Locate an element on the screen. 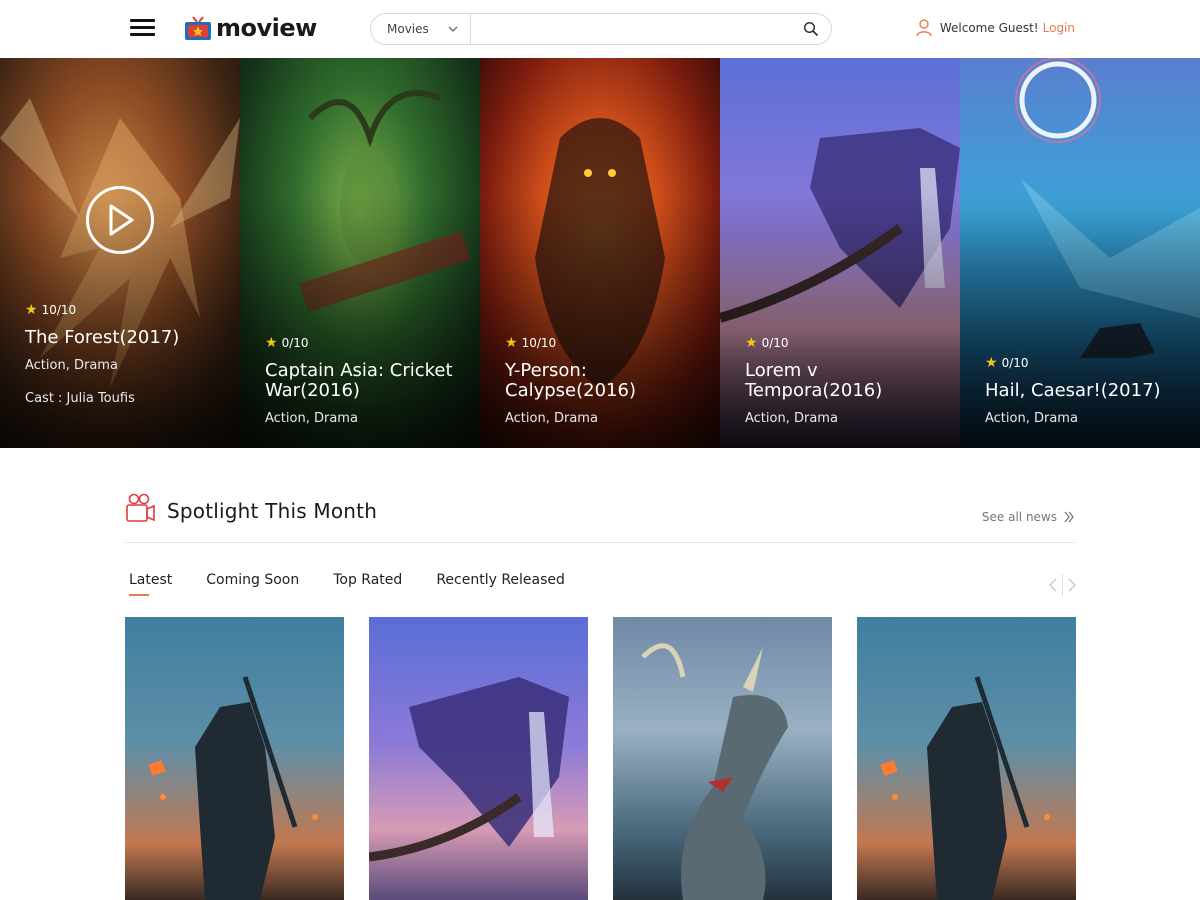  search-category-label: Movies is located at coordinates (408, 29).